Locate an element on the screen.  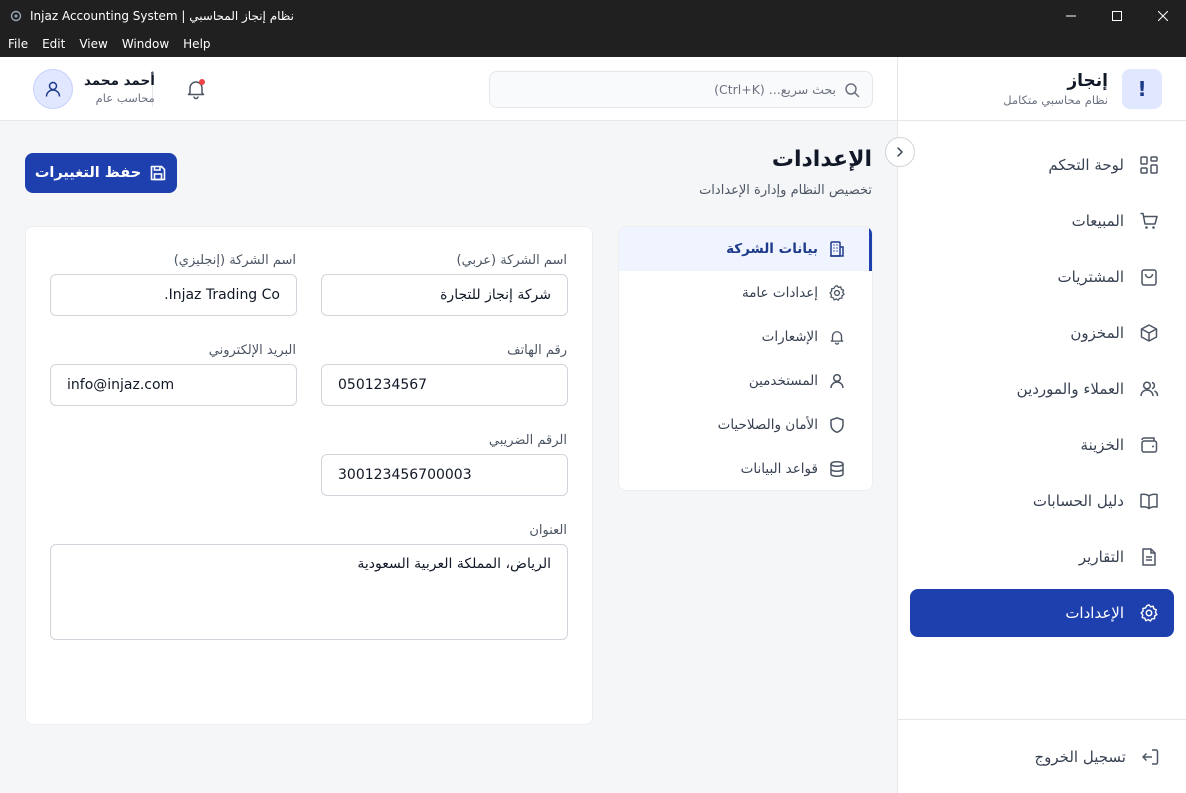
sidebar-item-reports: التقارير is located at coordinates (1042, 557).